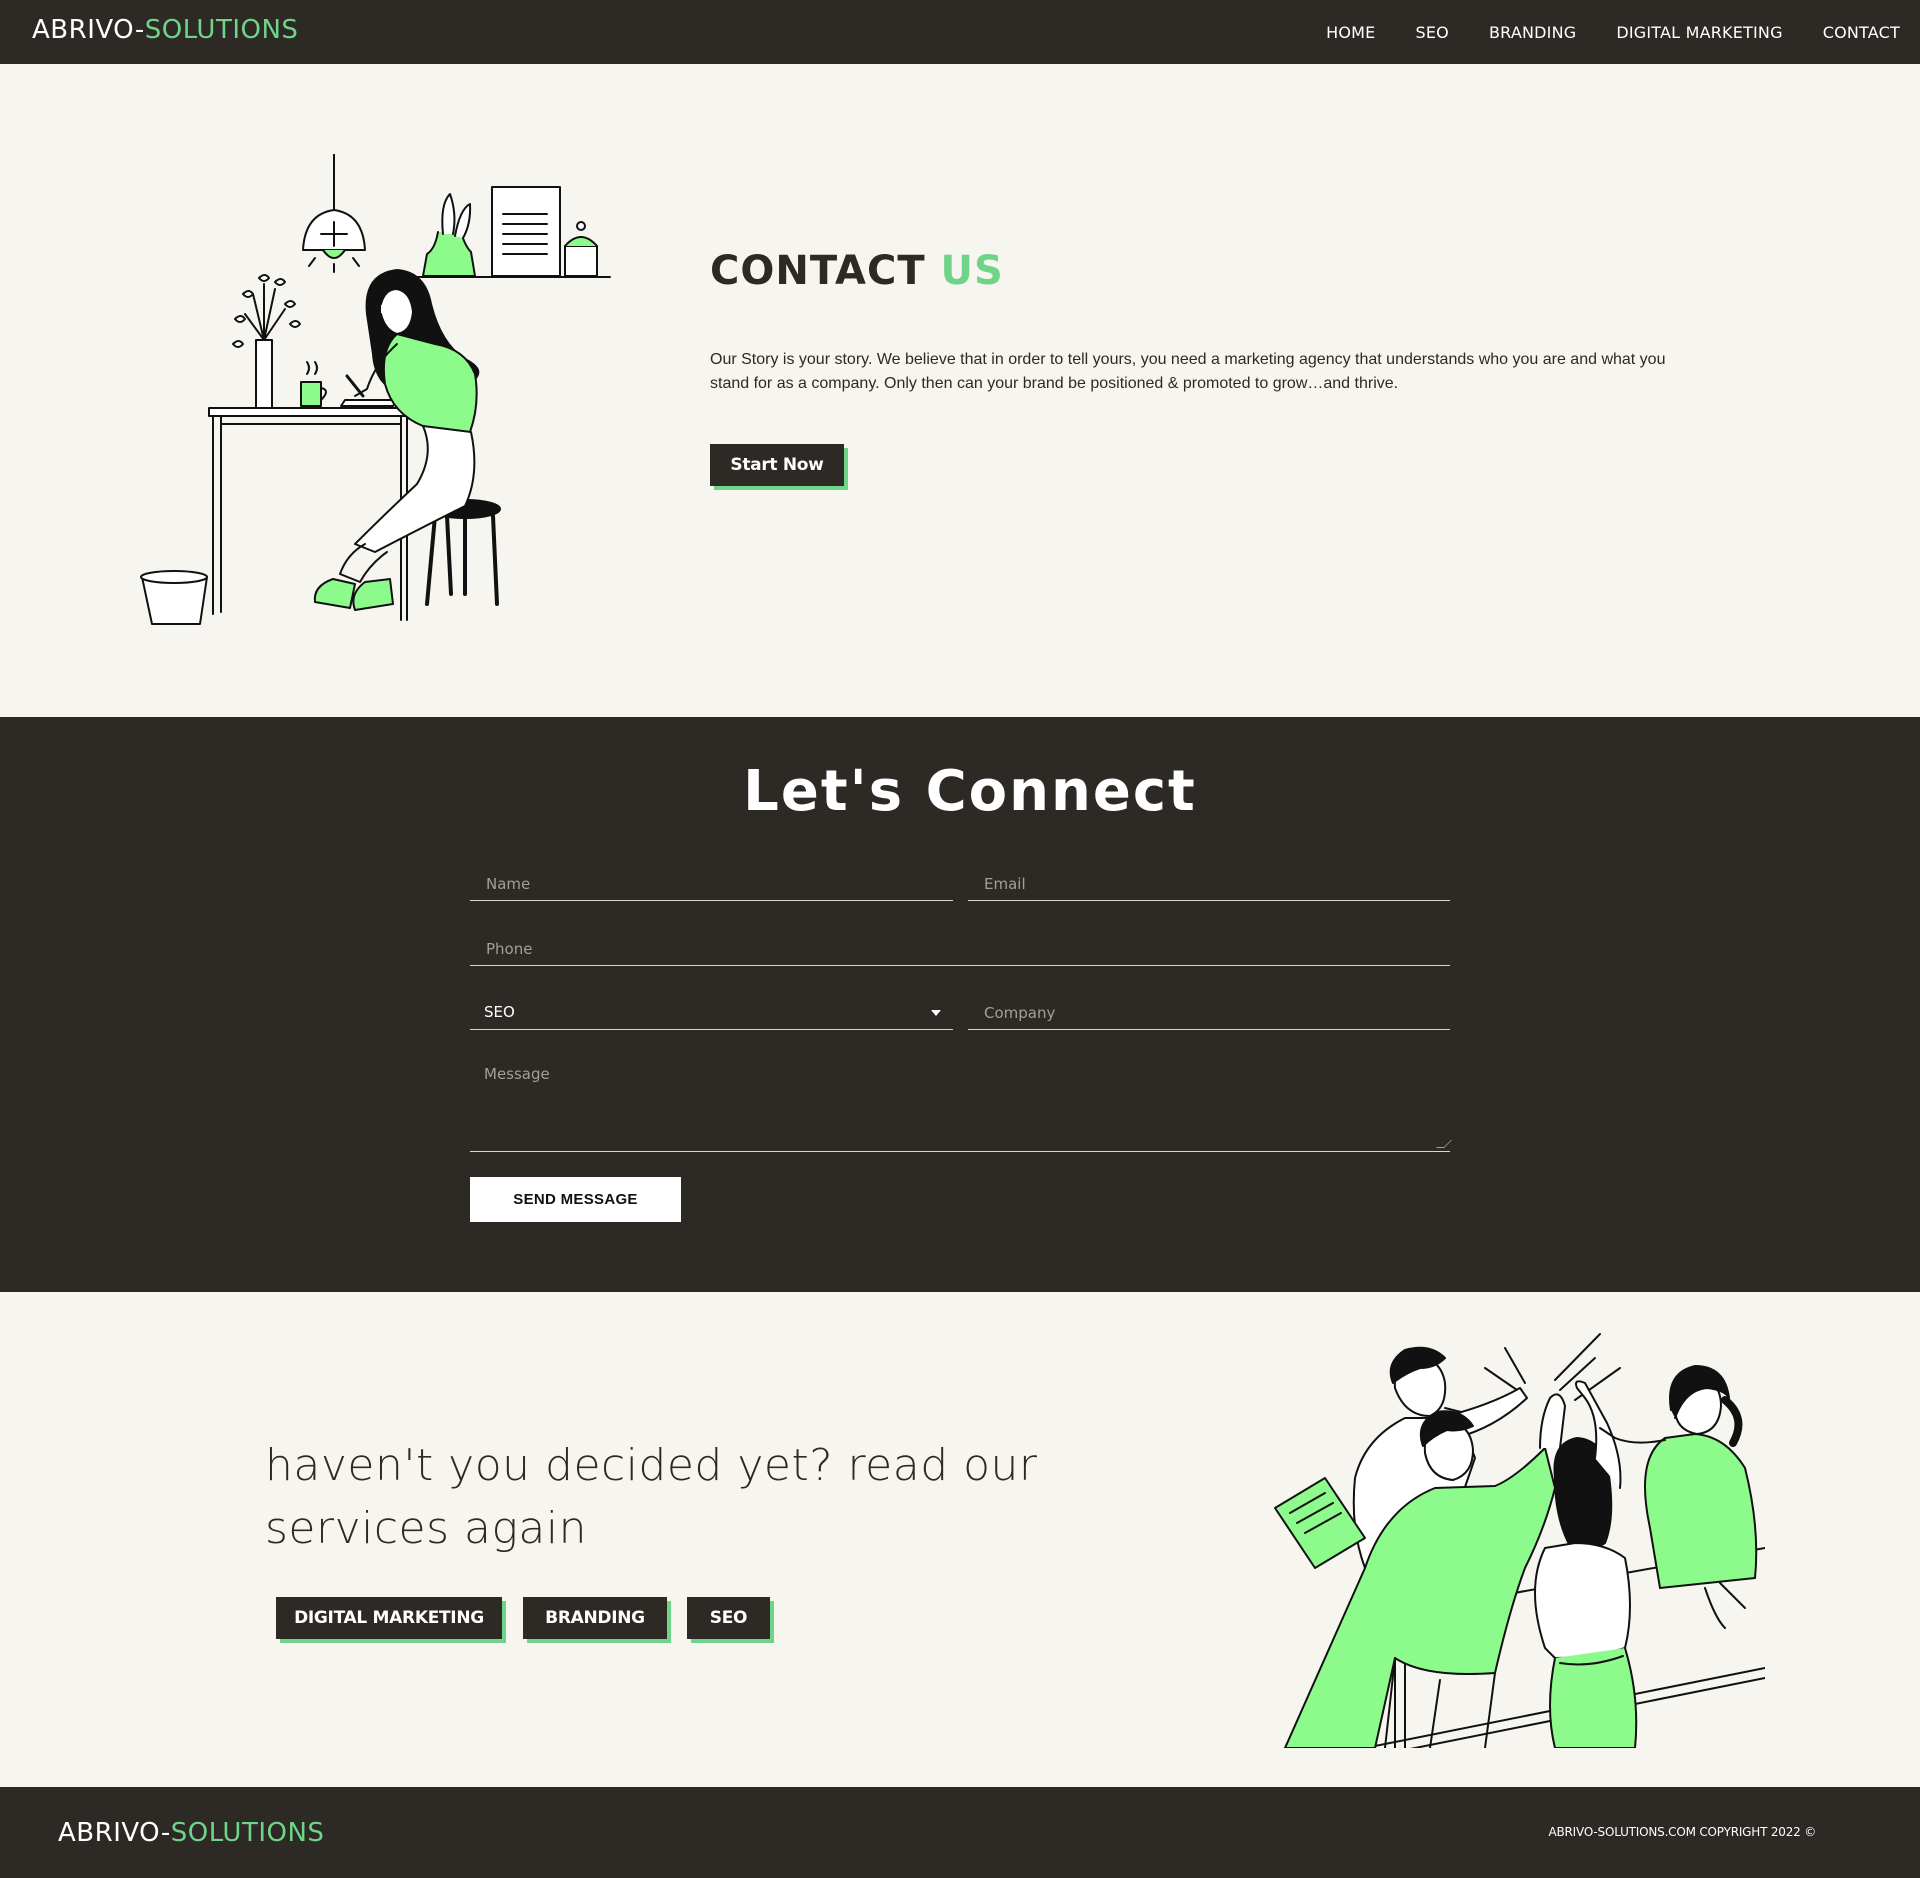 The width and height of the screenshot is (1920, 1878). Describe the element at coordinates (972, 271) in the screenshot. I see `page-title-accent: US` at that location.